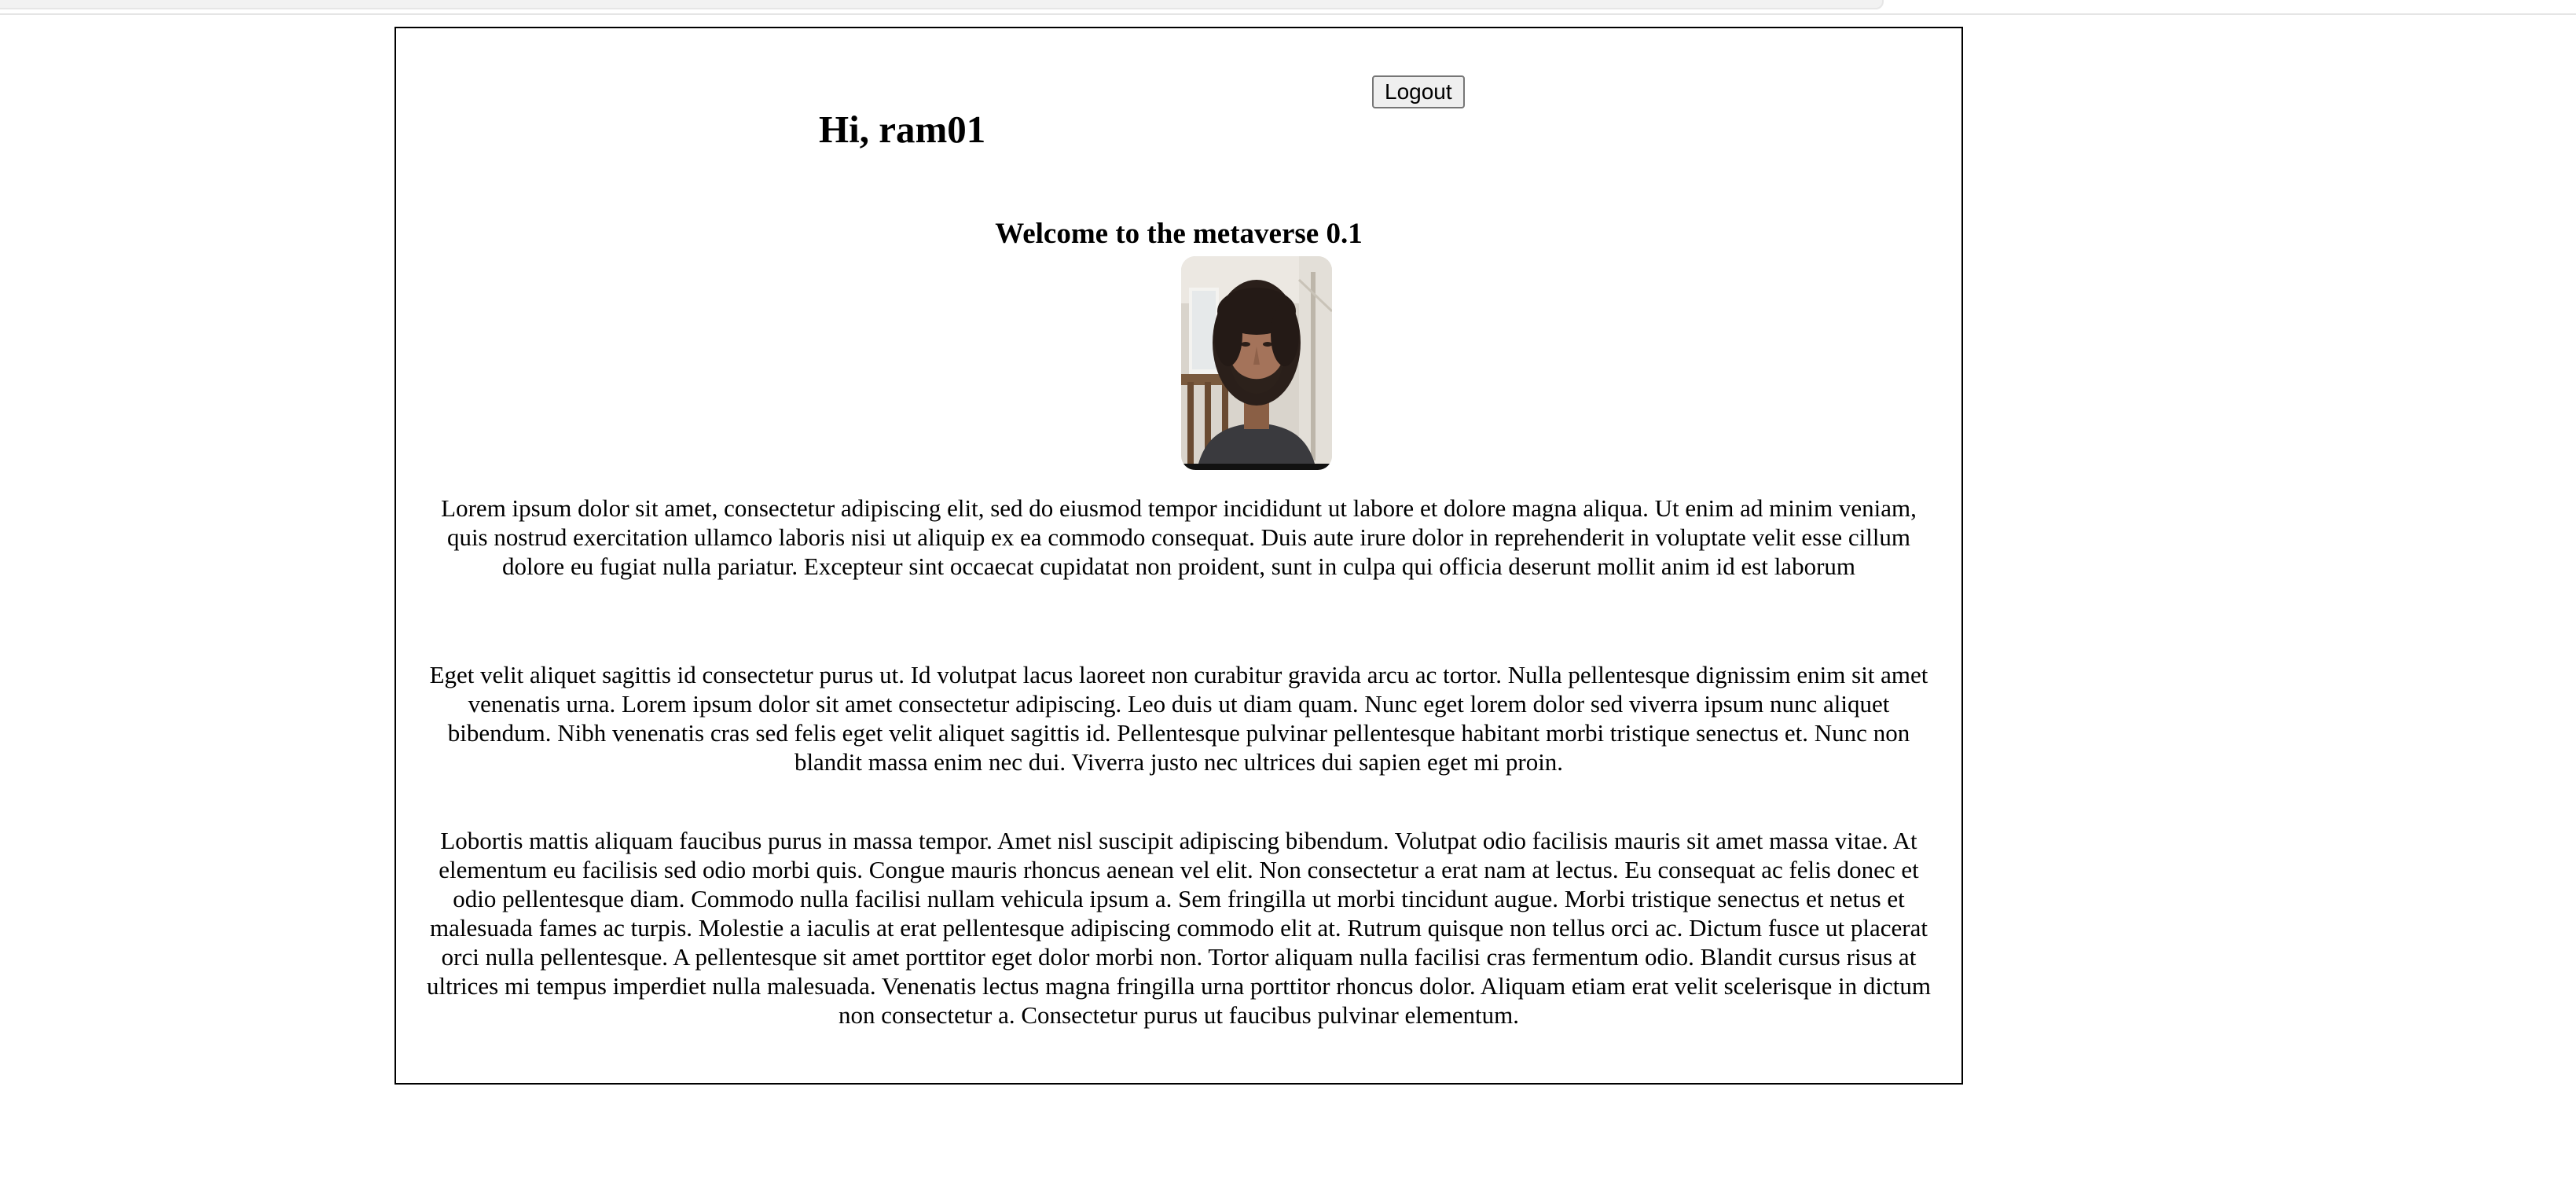 Image resolution: width=2576 pixels, height=1193 pixels. I want to click on toolbar-divider, so click(1288, 14).